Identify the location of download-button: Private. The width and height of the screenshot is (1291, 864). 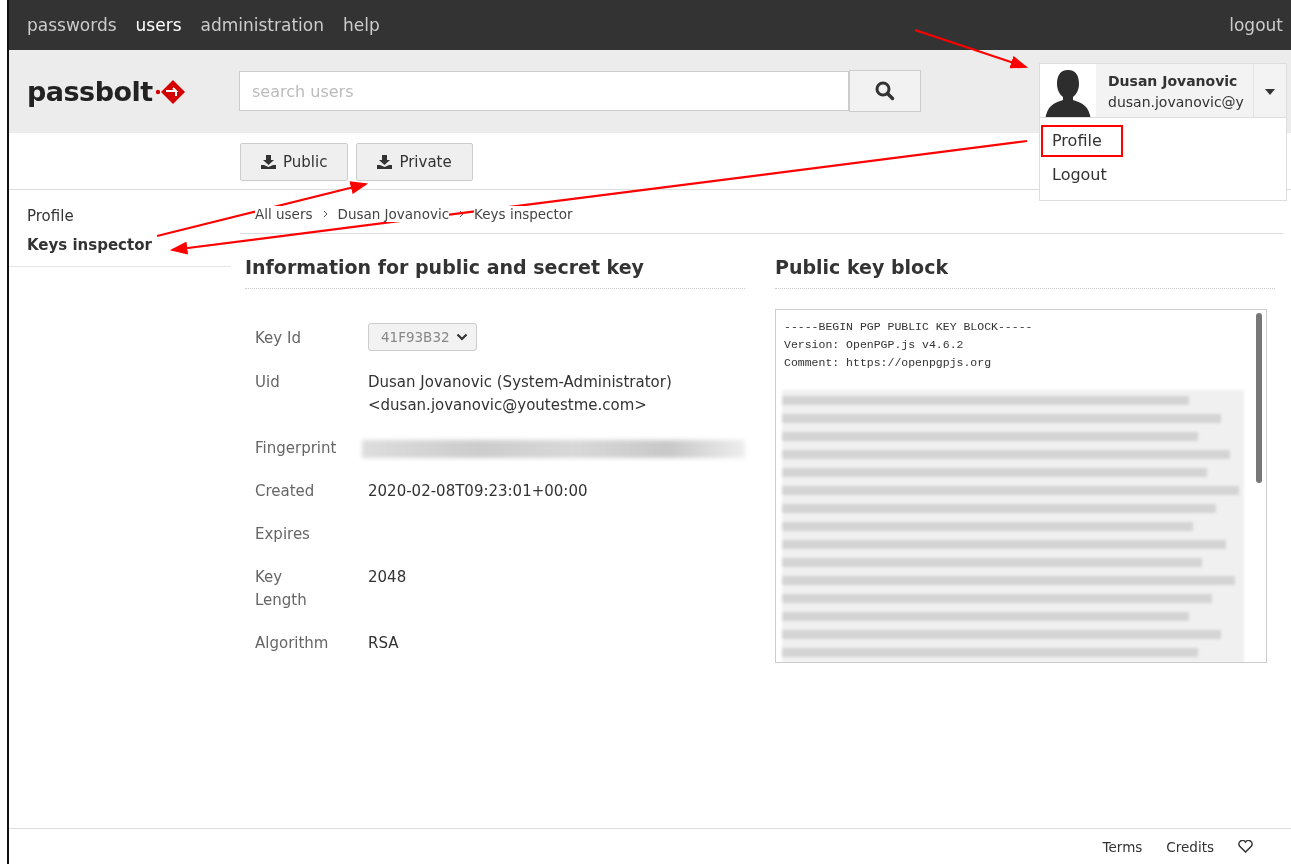
(414, 162).